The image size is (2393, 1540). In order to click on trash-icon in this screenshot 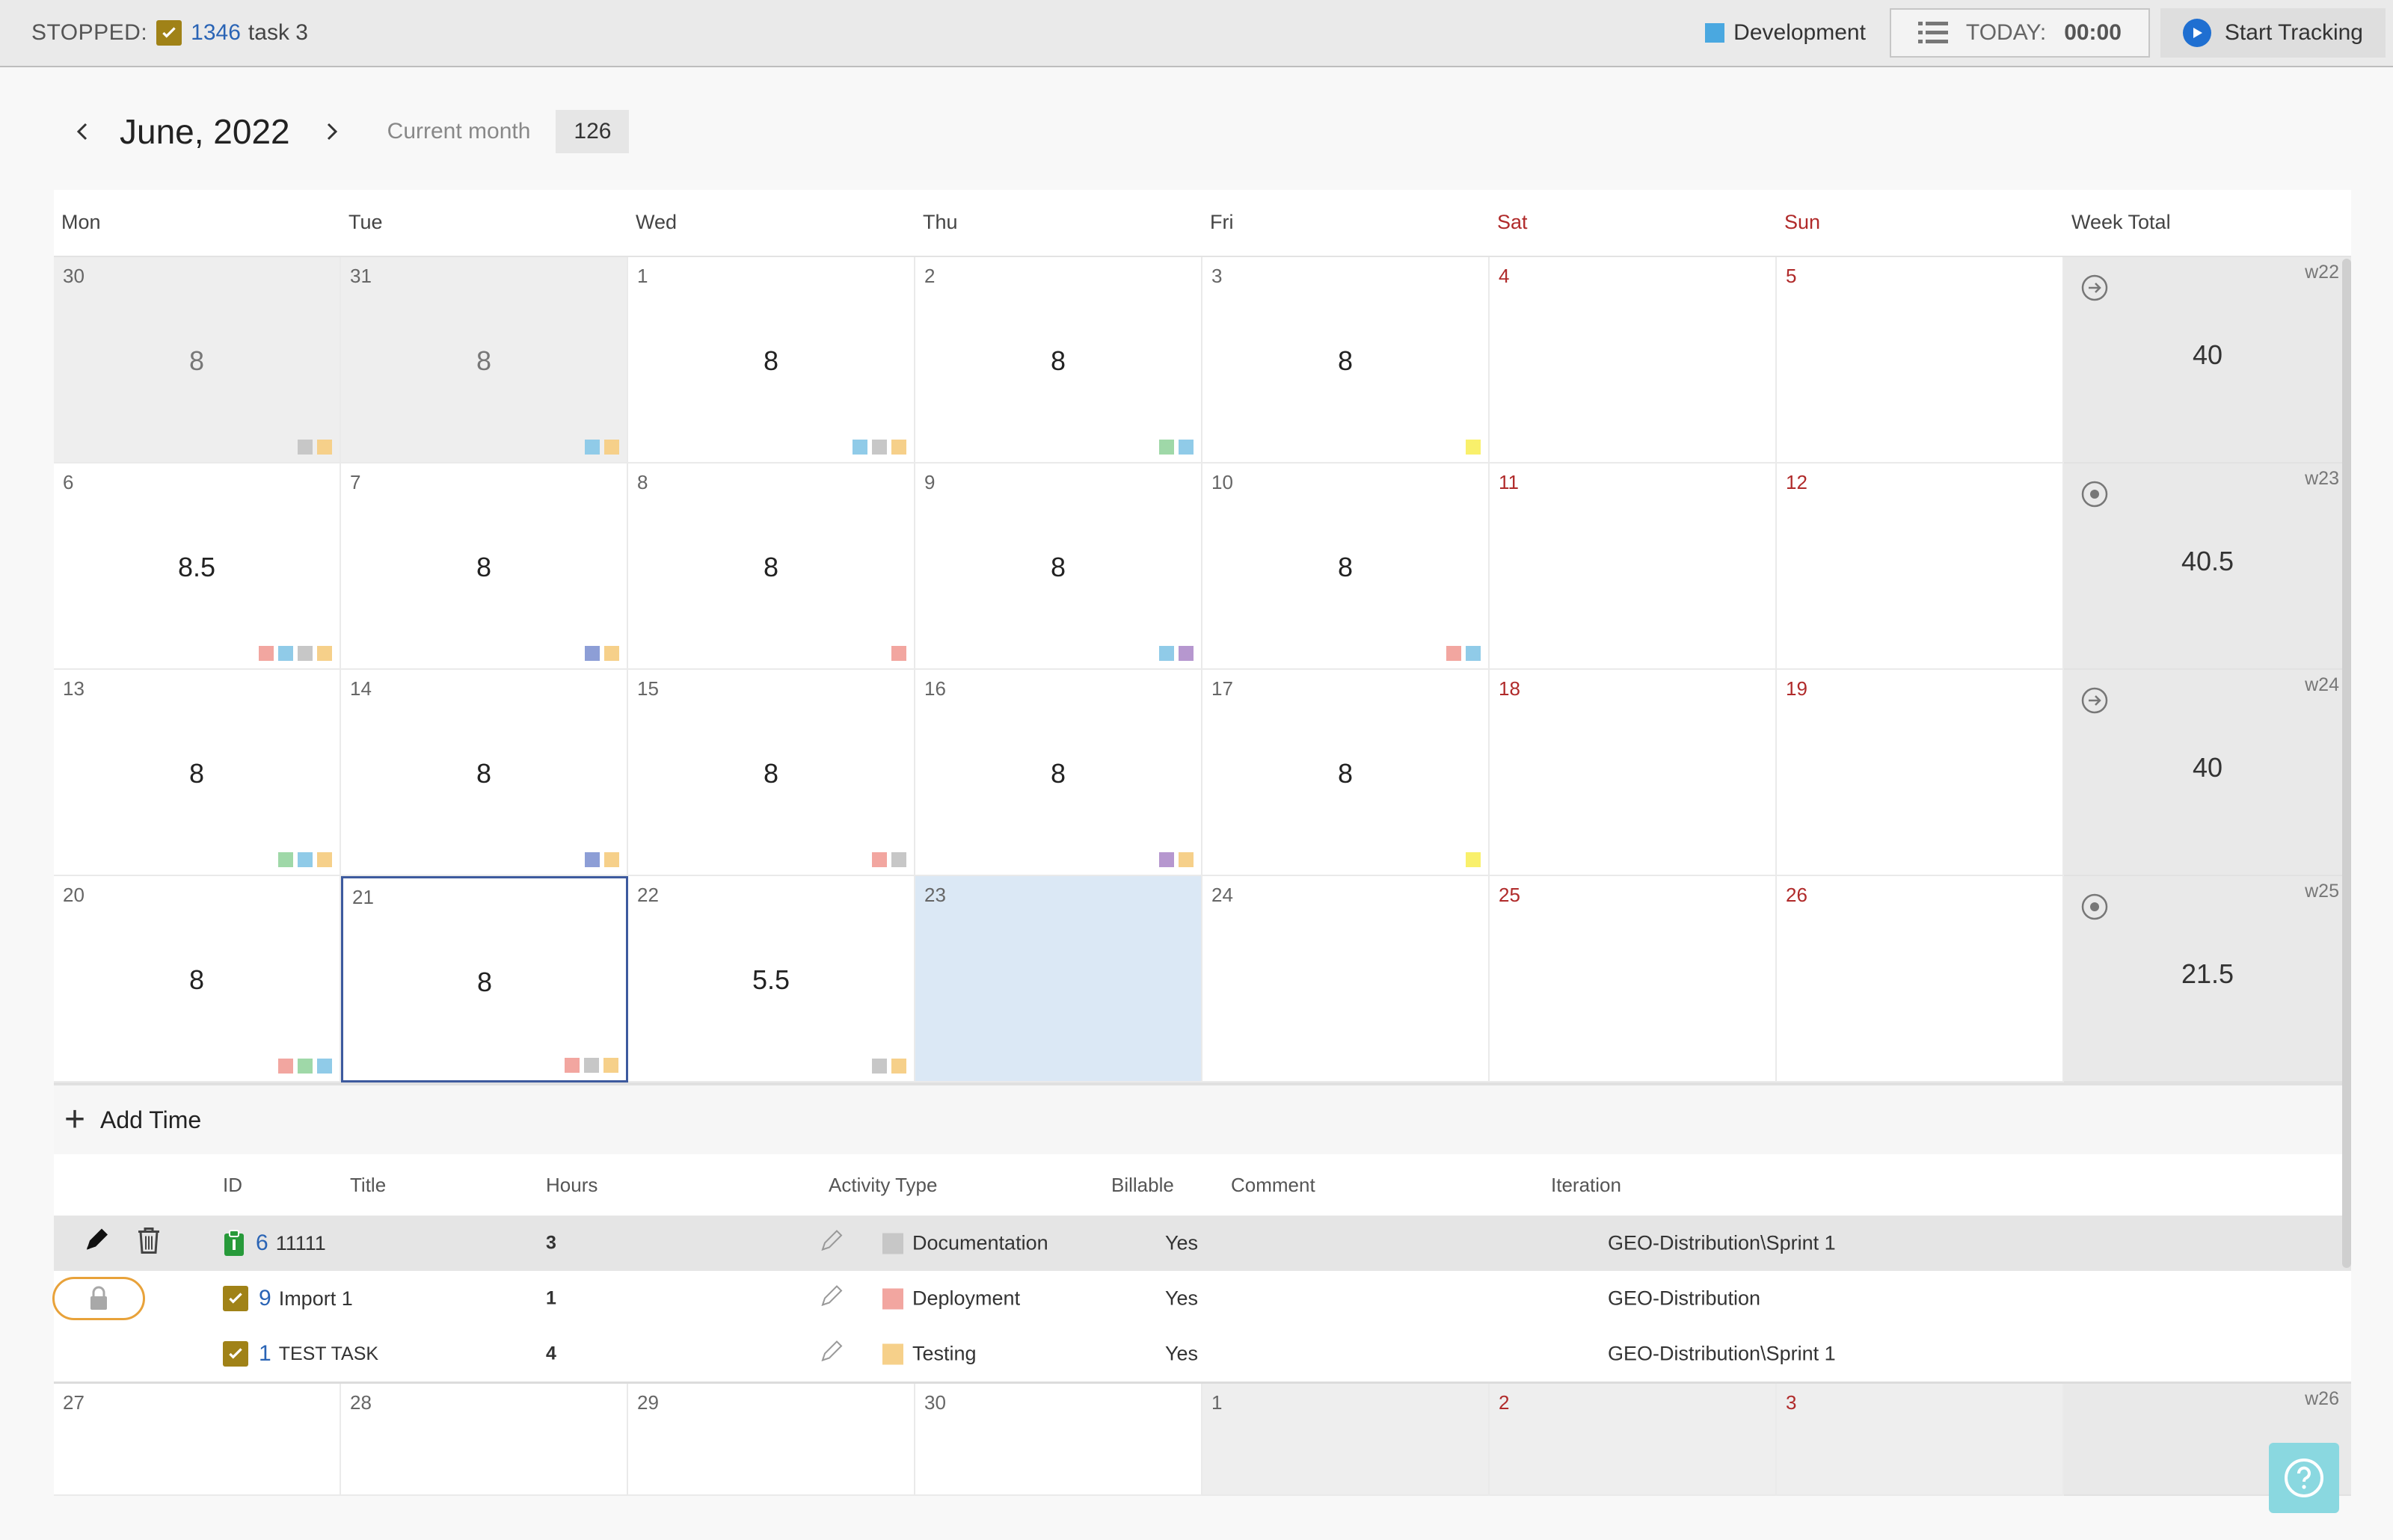, I will do `click(149, 1243)`.